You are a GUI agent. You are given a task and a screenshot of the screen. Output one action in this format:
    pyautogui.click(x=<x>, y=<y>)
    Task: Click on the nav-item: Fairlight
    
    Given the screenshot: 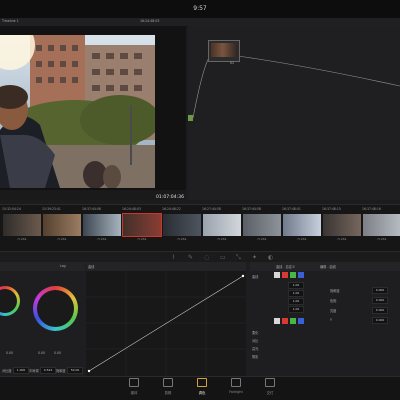 What is the action you would take?
    pyautogui.click(x=236, y=386)
    